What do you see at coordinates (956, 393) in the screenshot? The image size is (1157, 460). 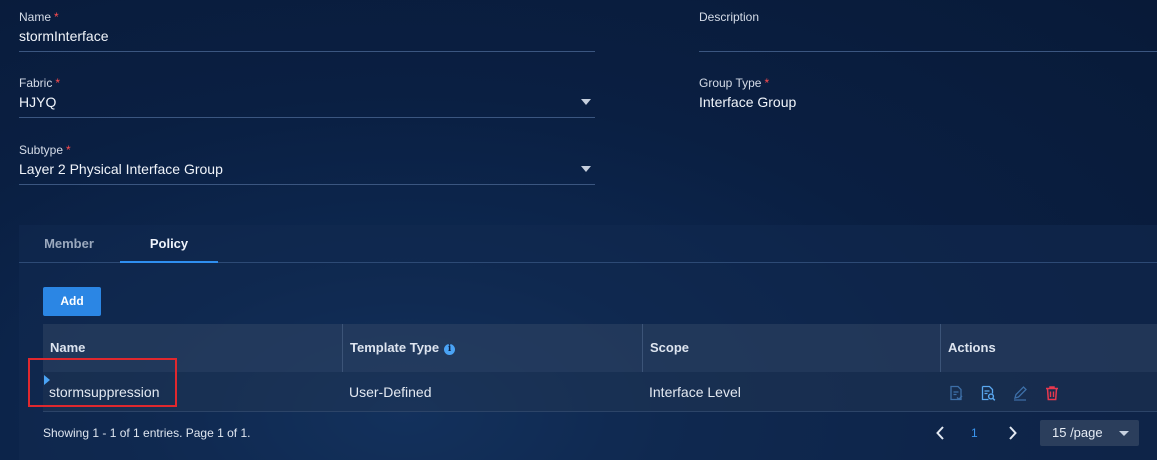 I see `apply-icon` at bounding box center [956, 393].